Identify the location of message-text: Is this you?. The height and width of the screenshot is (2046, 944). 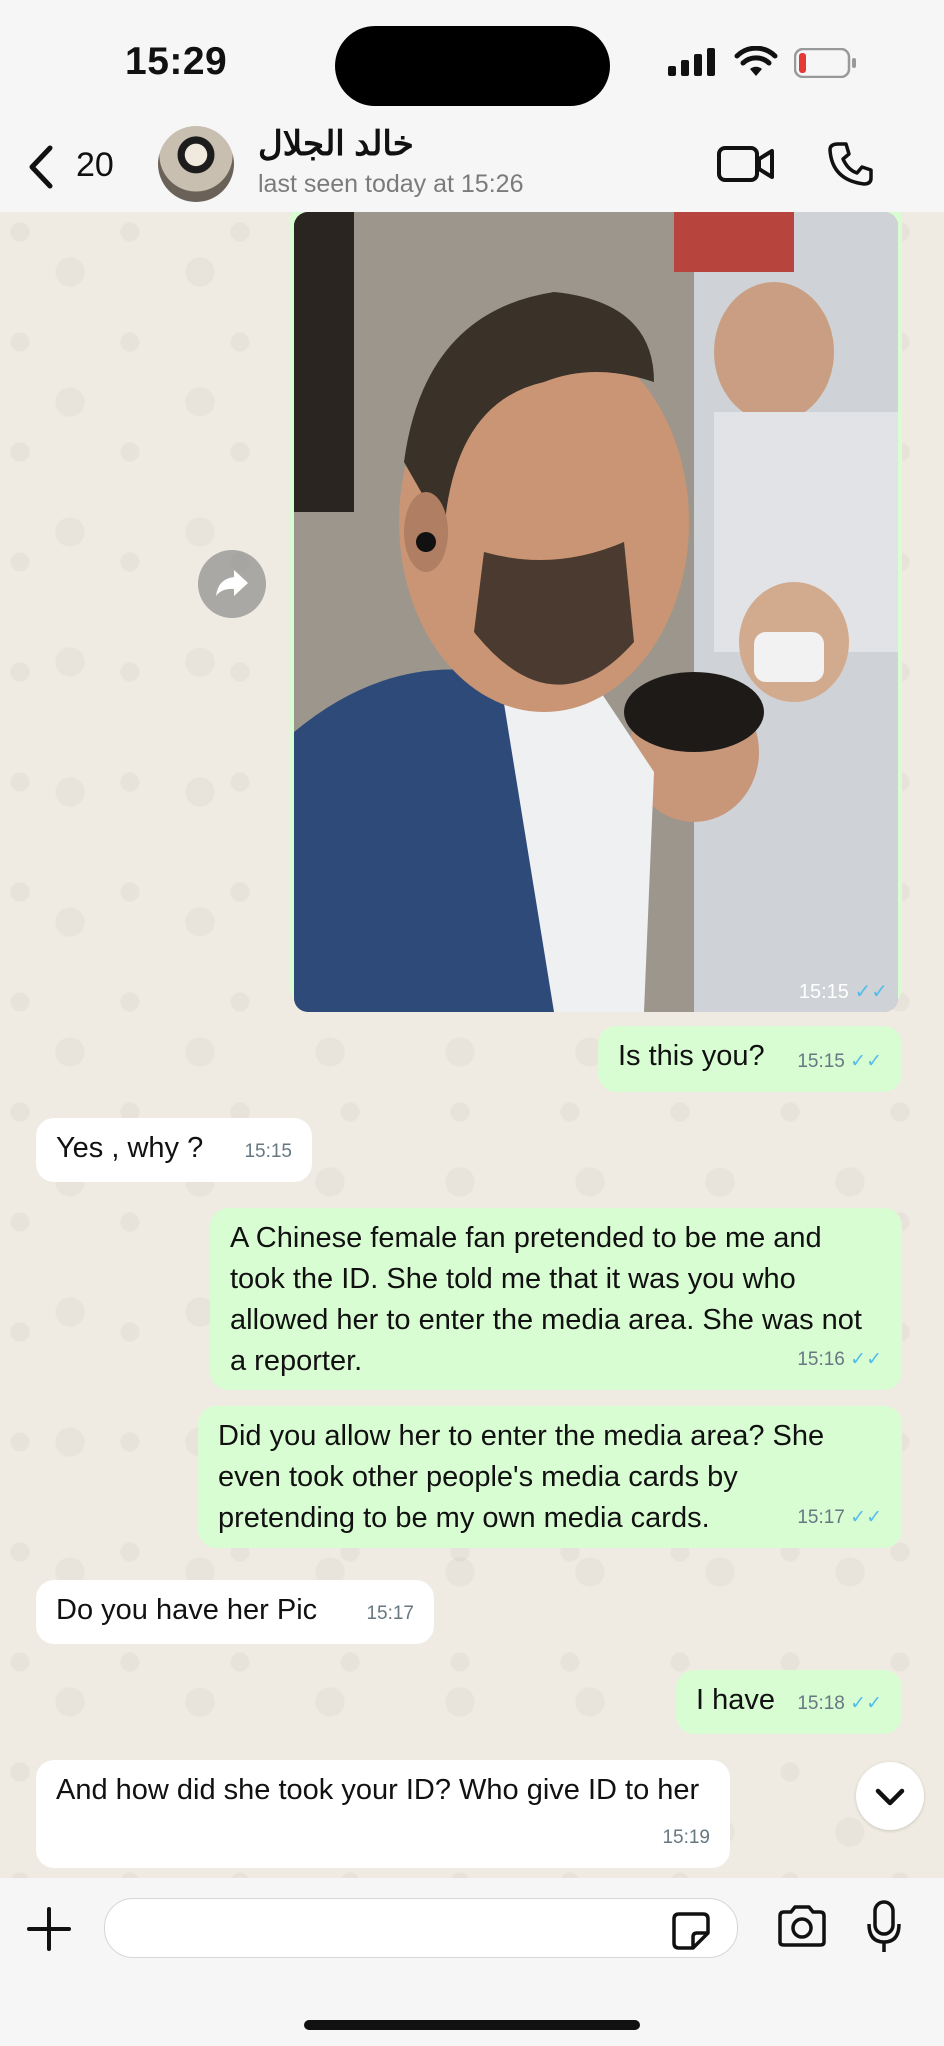
(691, 1056).